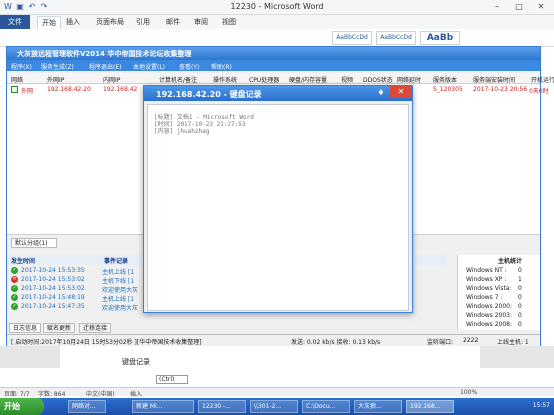  Describe the element at coordinates (468, 392) in the screenshot. I see `zoom-level: 100%` at that location.